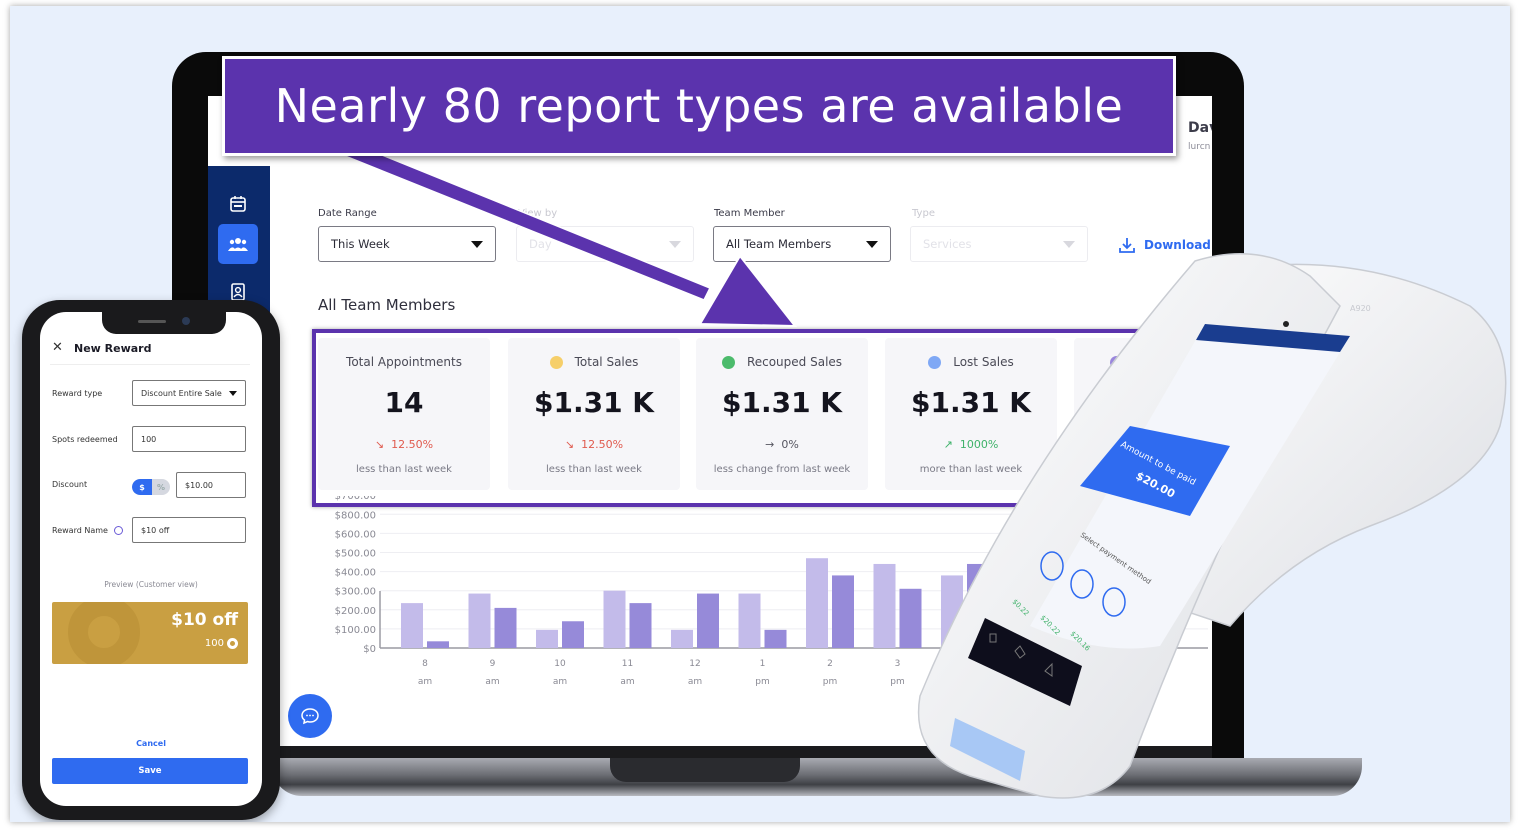 The width and height of the screenshot is (1520, 833). Describe the element at coordinates (150, 633) in the screenshot. I see `reward-preview-card: $10 off 100` at that location.